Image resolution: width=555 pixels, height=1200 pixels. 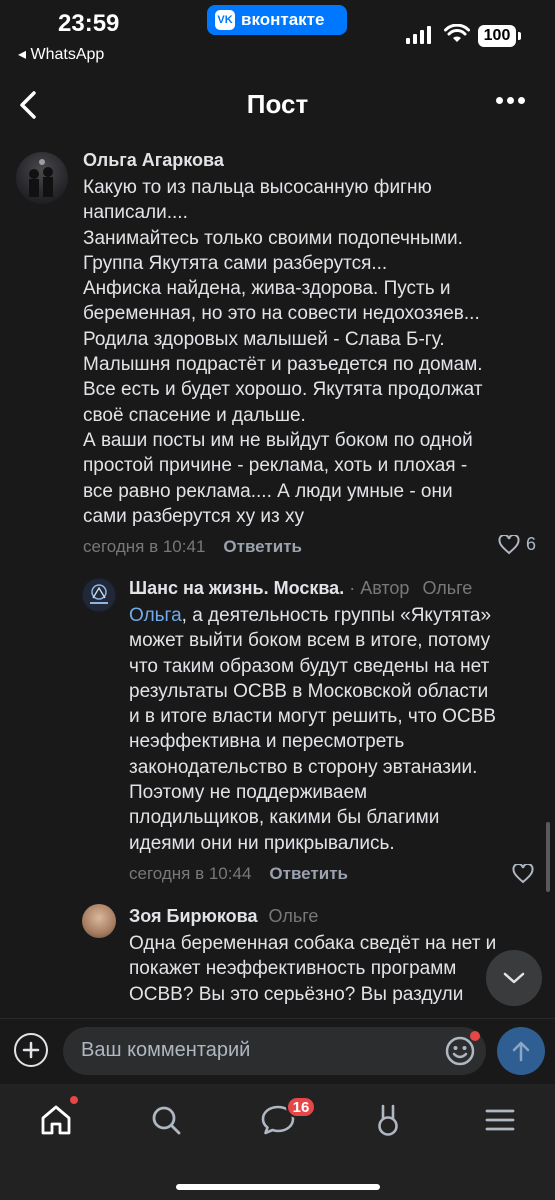 What do you see at coordinates (74, 1100) in the screenshot?
I see `home-notification-dot` at bounding box center [74, 1100].